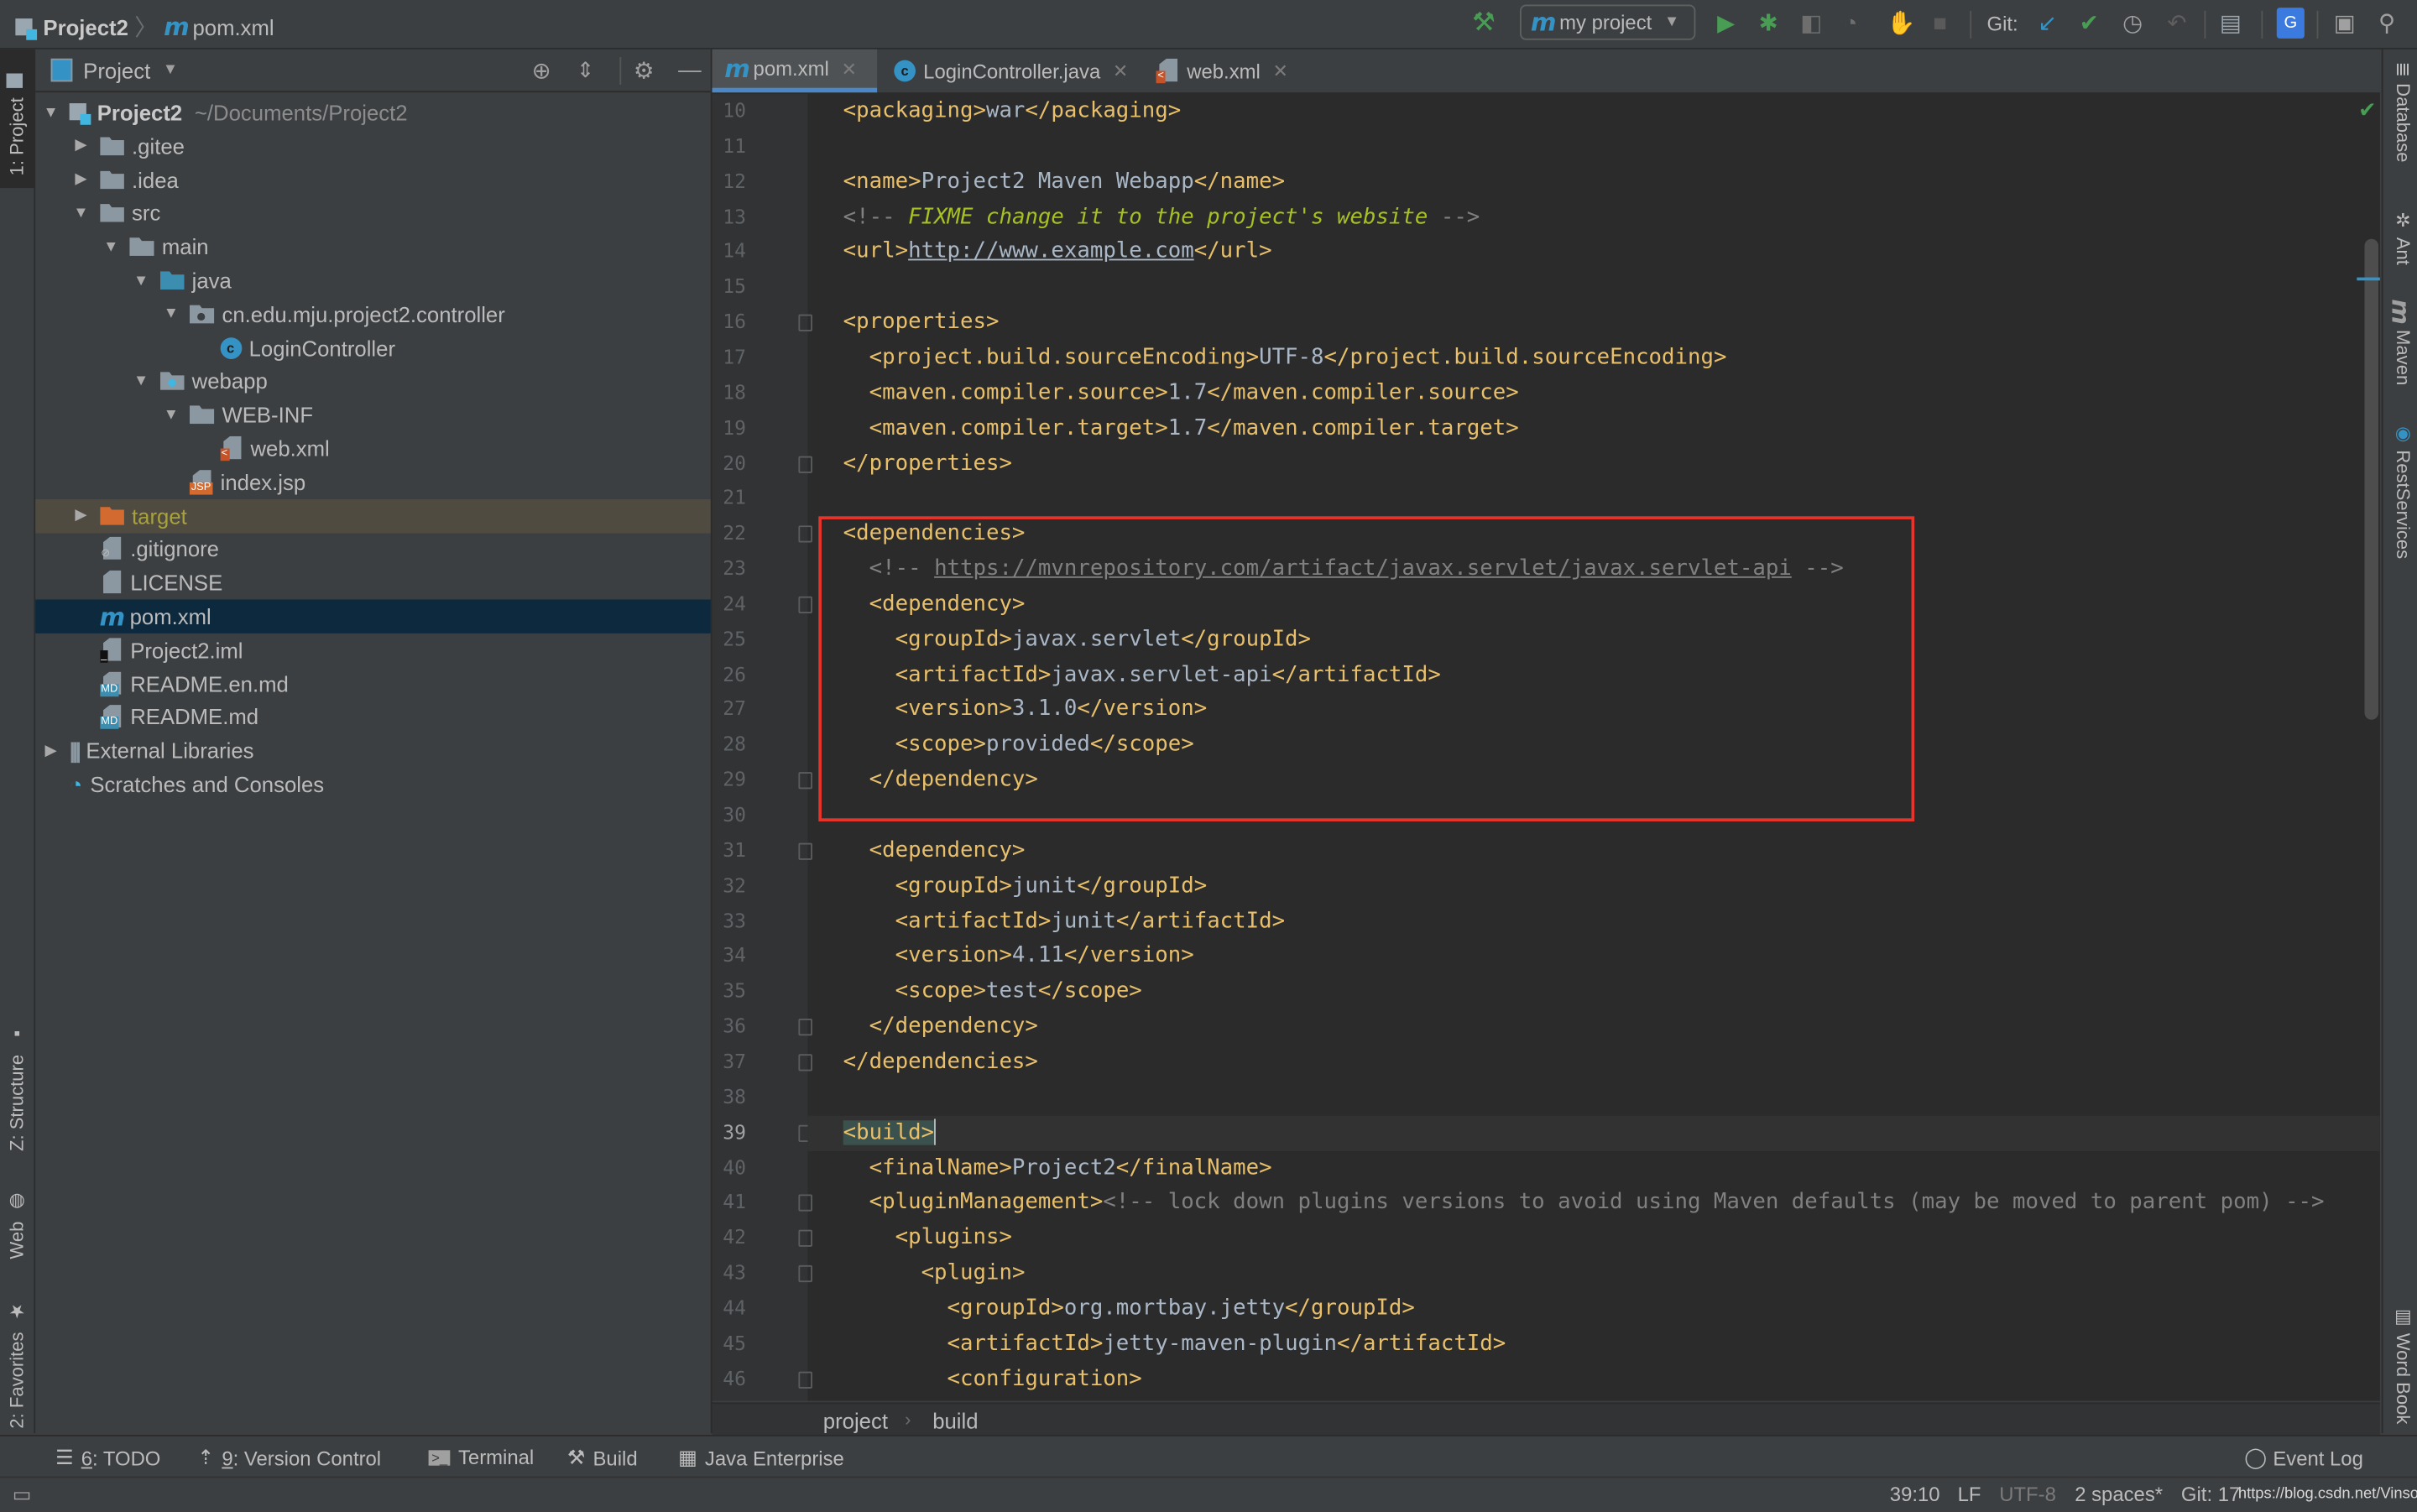 The image size is (2417, 1512). I want to click on tool-tab-database: ≣ Database, so click(2401, 123).